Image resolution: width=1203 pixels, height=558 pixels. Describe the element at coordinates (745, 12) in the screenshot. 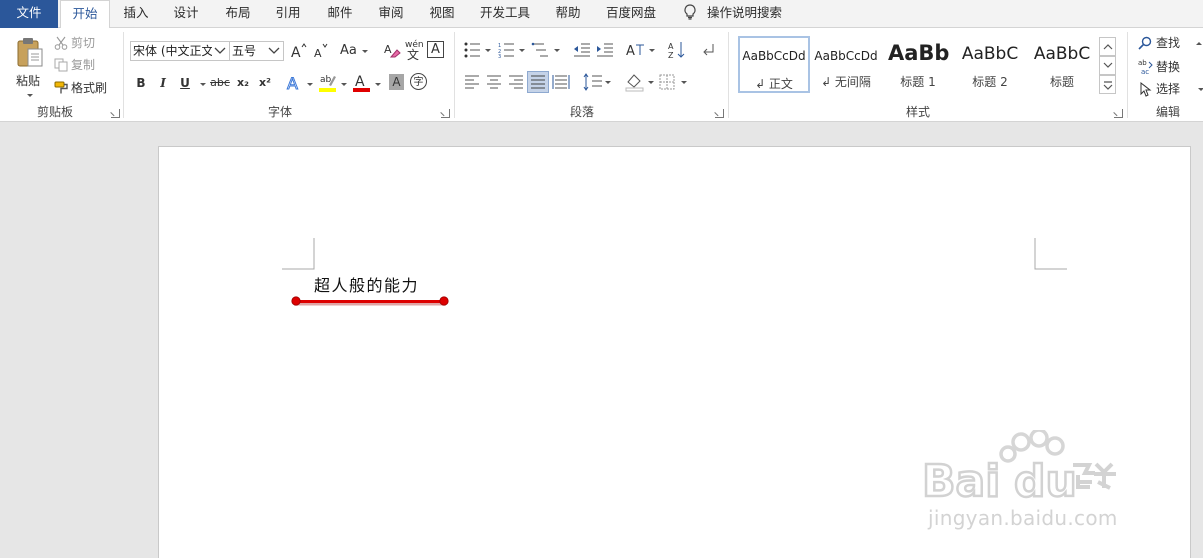

I see `tell-me-label: 操作说明搜索` at that location.